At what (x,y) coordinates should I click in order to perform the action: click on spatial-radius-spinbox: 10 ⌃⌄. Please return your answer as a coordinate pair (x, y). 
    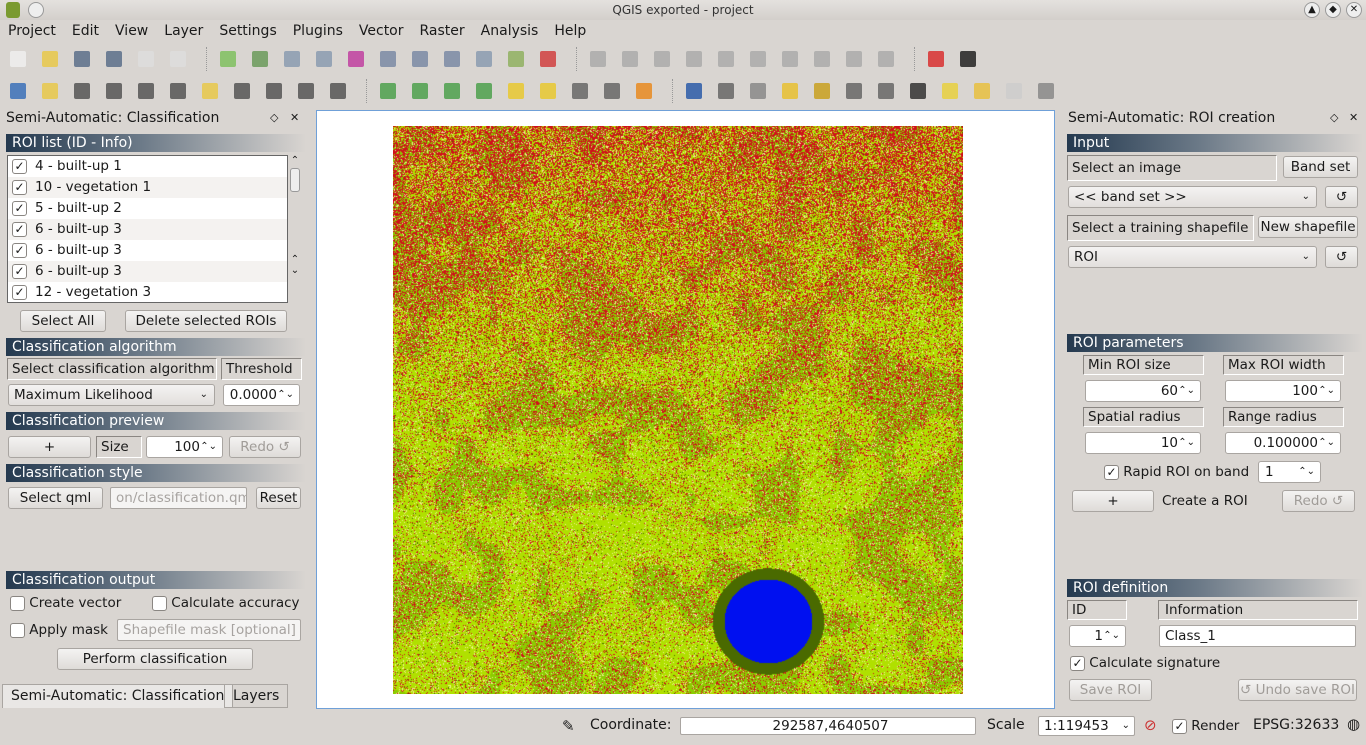
    Looking at the image, I should click on (1143, 443).